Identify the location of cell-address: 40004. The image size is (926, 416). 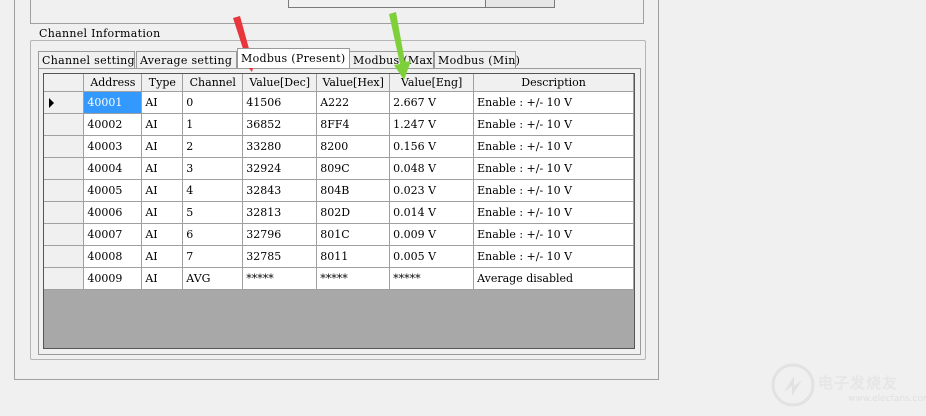
(113, 168).